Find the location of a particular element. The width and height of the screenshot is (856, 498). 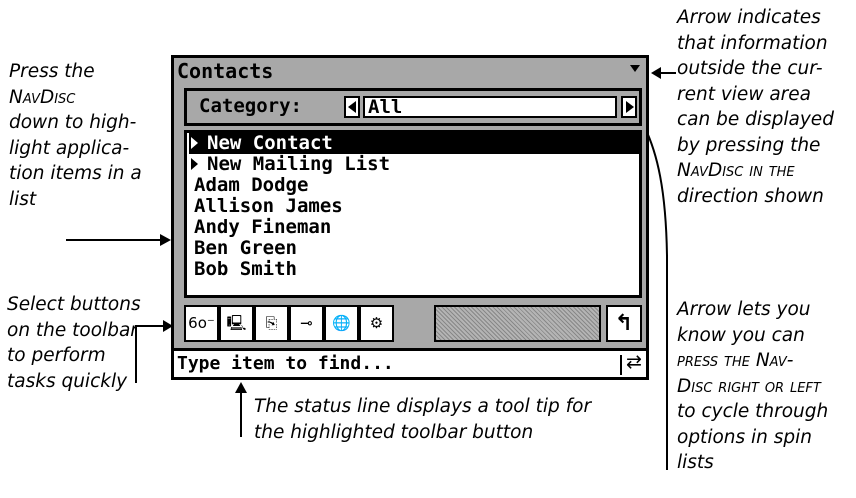

category-next-arrow-icon is located at coordinates (629, 107).